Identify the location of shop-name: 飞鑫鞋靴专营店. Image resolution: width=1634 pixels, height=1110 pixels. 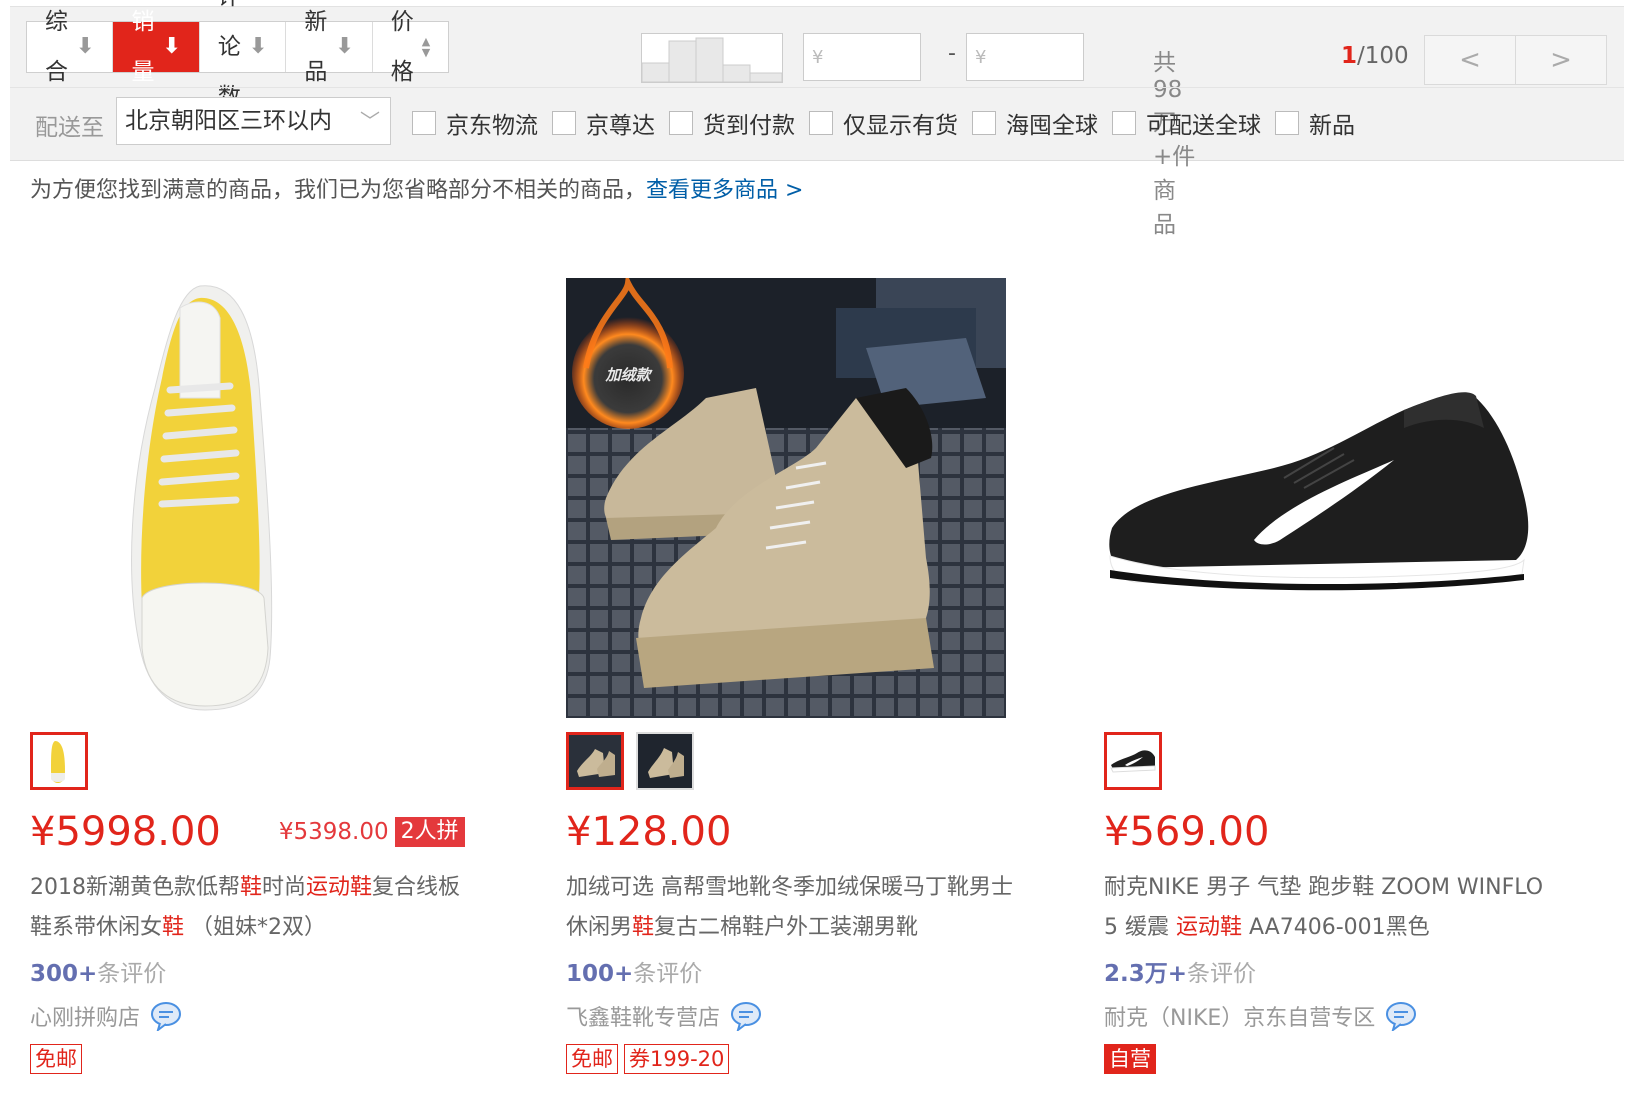
(643, 1016).